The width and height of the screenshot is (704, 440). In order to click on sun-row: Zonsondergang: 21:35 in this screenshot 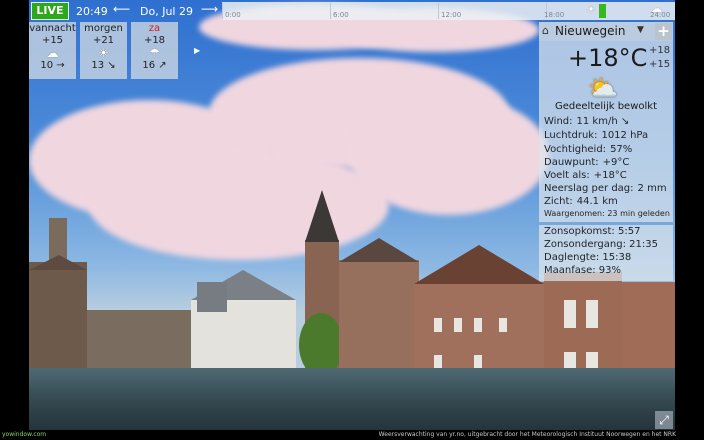, I will do `click(601, 244)`.